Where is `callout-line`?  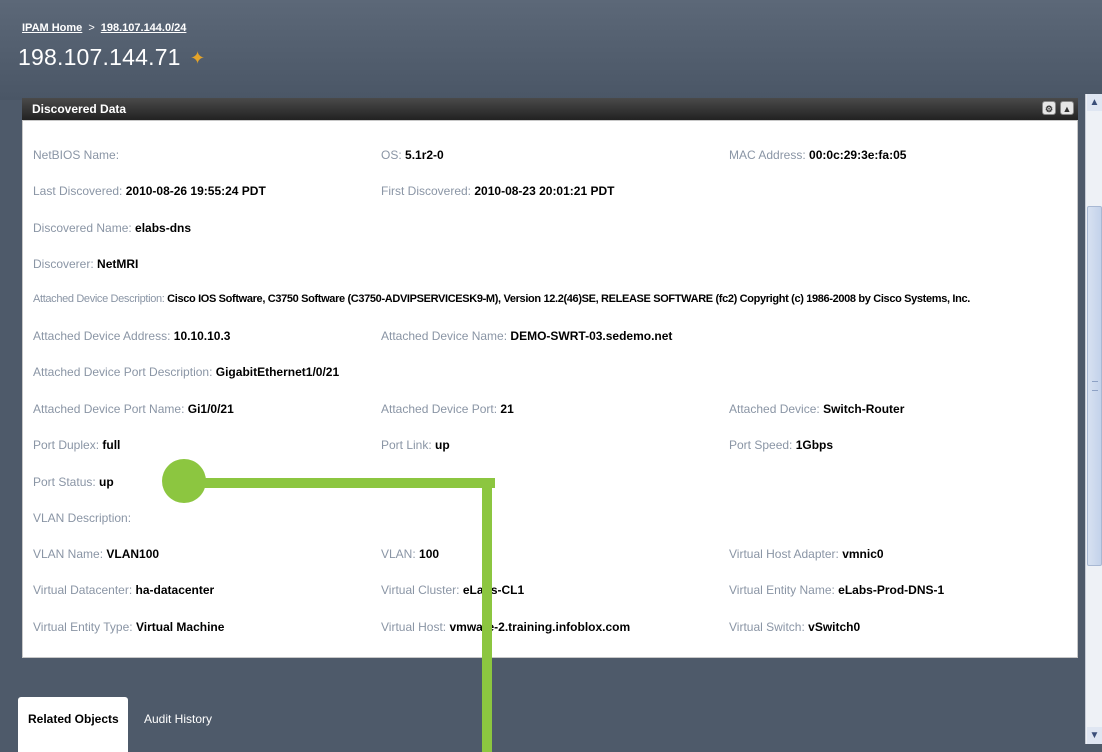 callout-line is located at coordinates (339, 483).